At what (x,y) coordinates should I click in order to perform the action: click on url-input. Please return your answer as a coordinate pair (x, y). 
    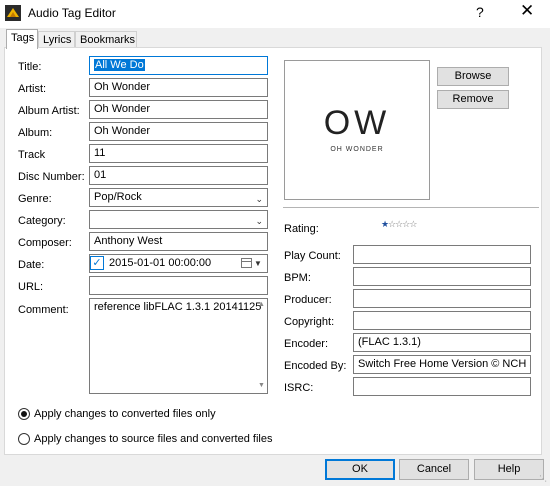
    Looking at the image, I should click on (178, 285).